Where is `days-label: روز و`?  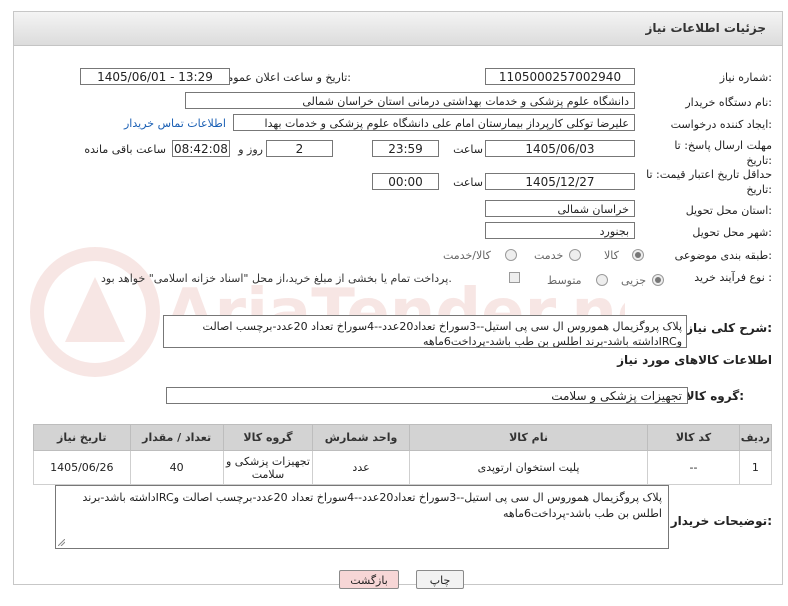
days-label: روز و is located at coordinates (250, 149).